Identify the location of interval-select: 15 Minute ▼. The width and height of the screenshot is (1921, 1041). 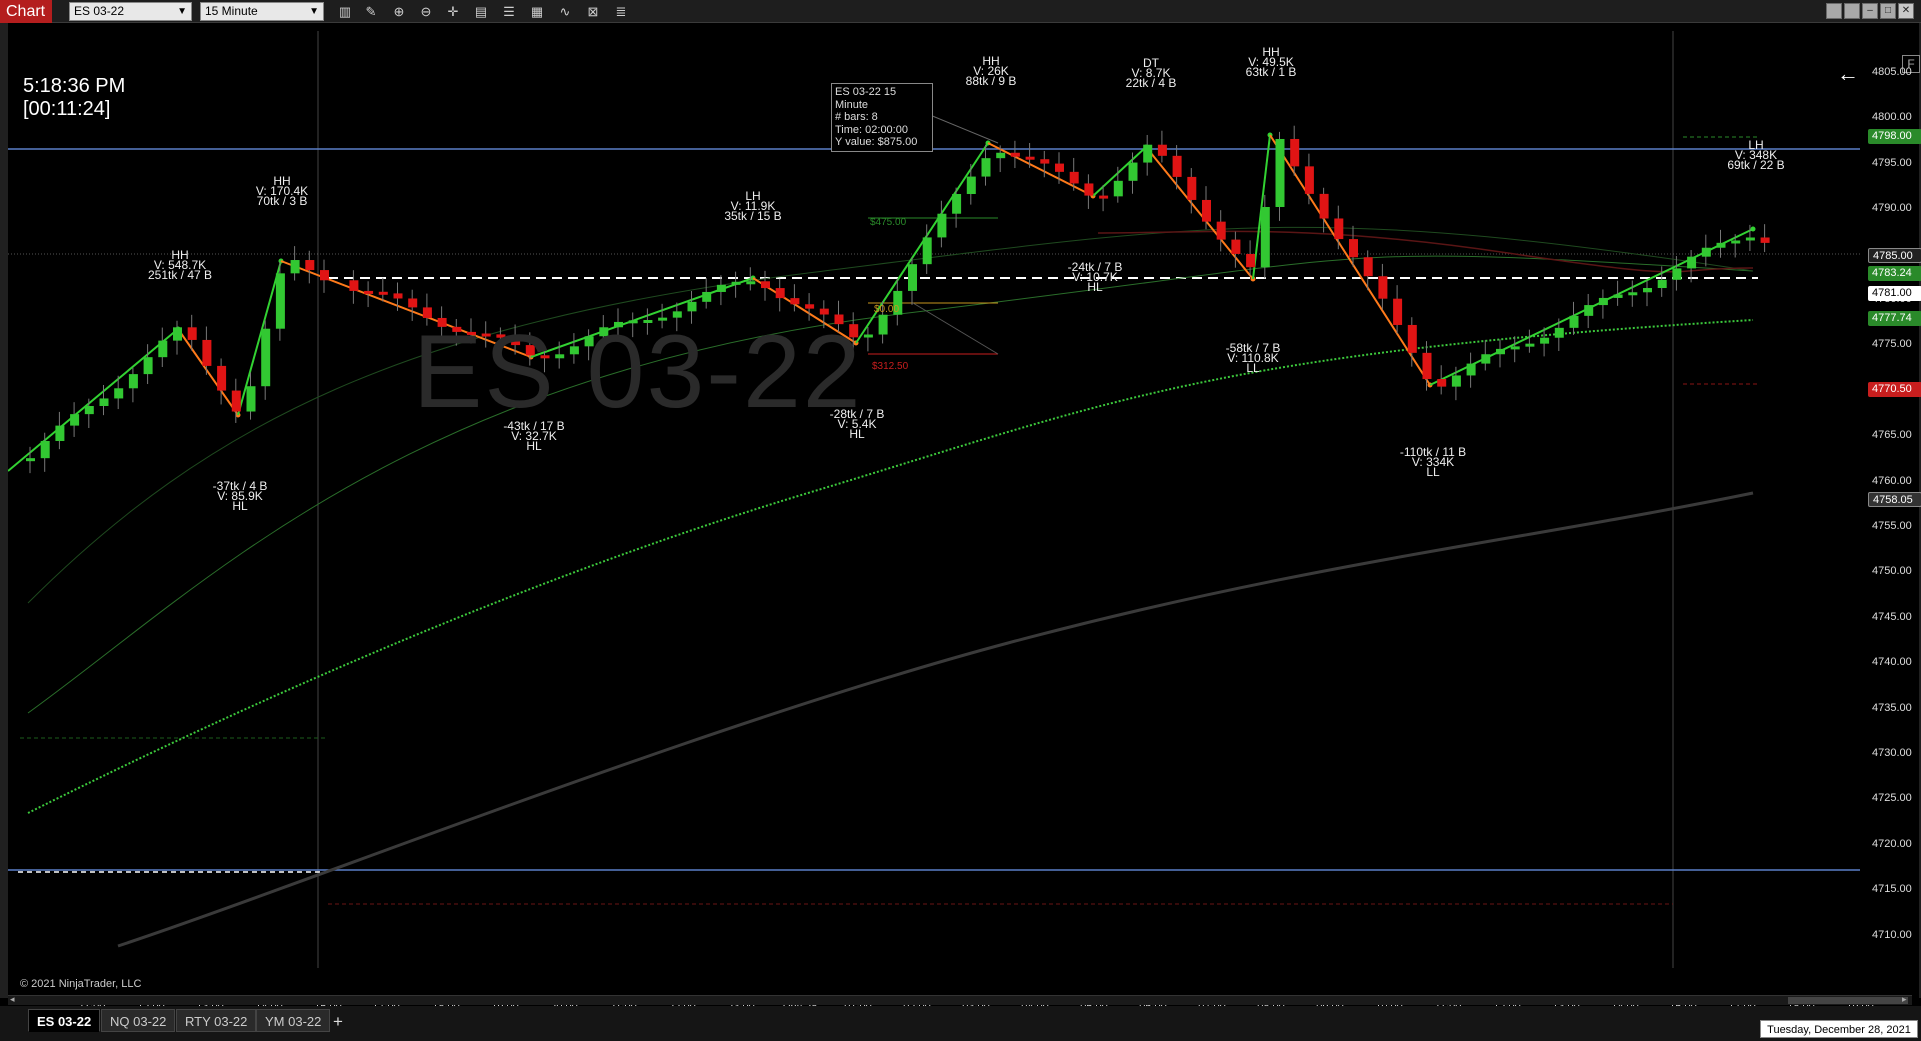
(262, 11).